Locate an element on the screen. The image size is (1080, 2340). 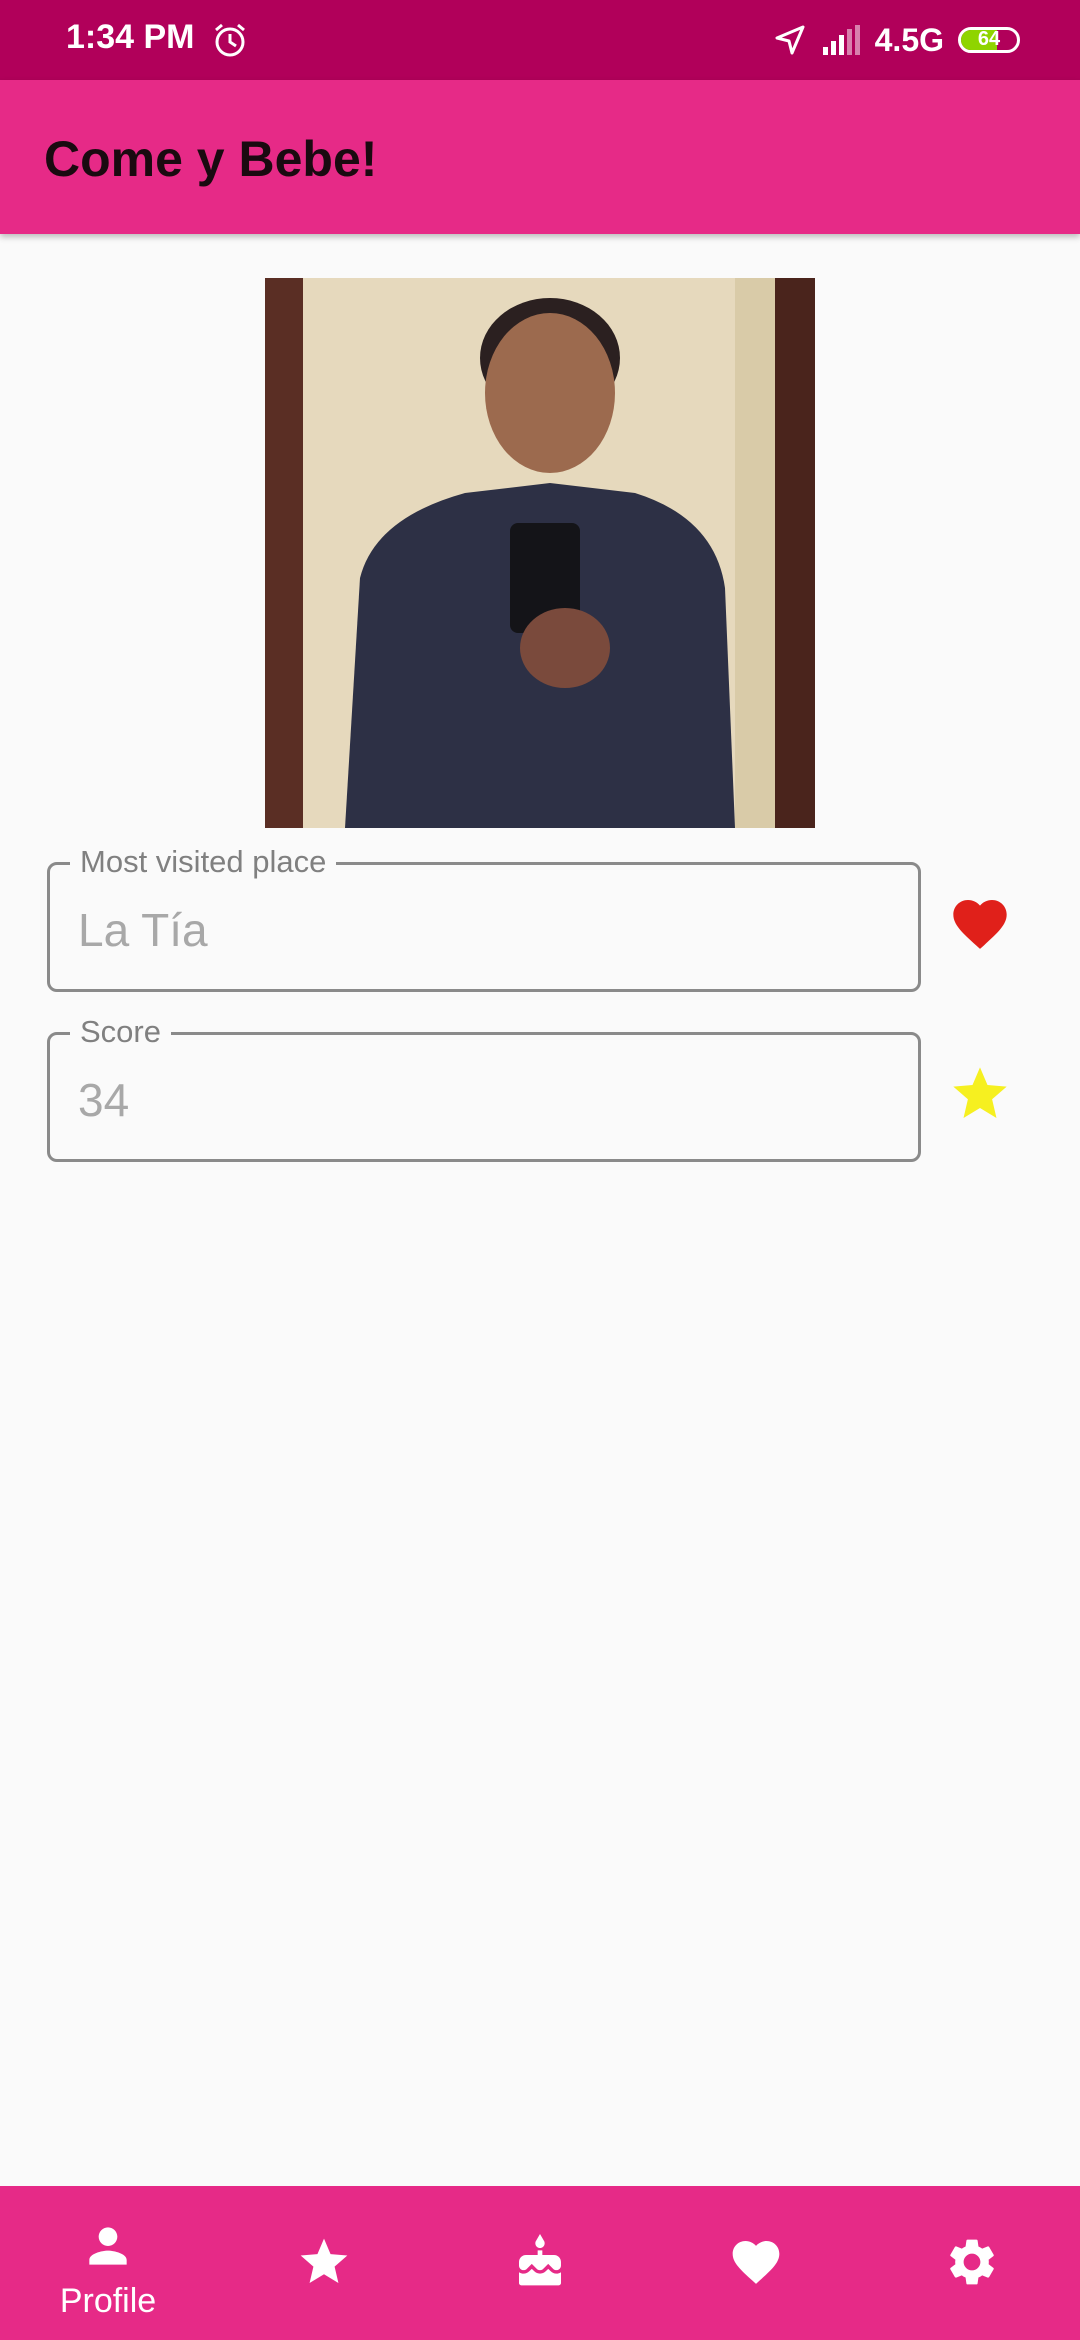
signal-icon is located at coordinates (841, 40).